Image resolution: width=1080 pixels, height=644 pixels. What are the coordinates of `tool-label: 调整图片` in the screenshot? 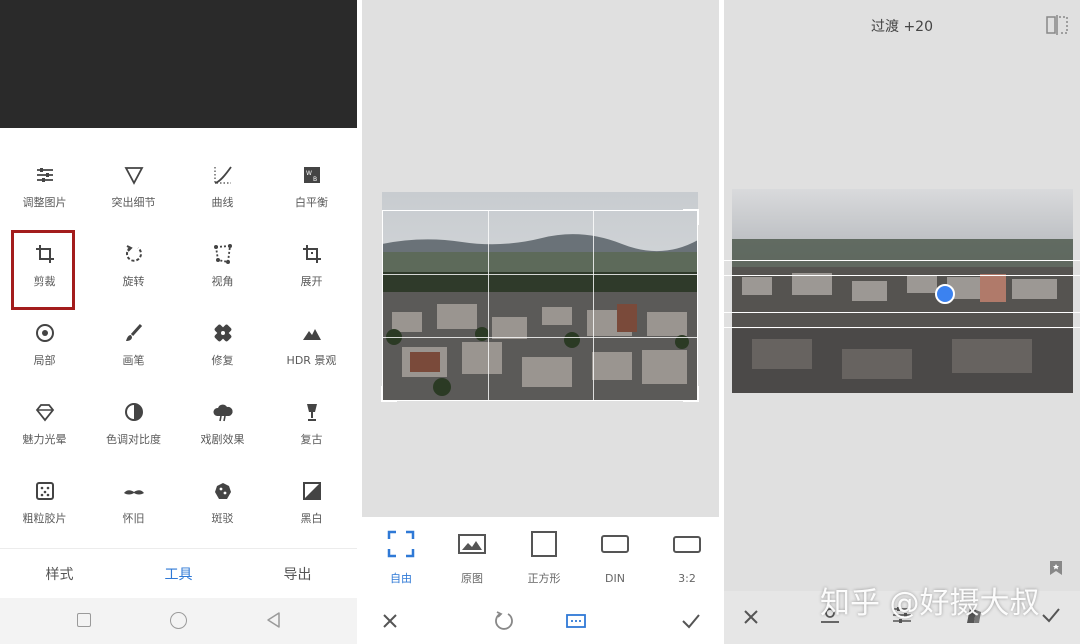 It's located at (44, 202).